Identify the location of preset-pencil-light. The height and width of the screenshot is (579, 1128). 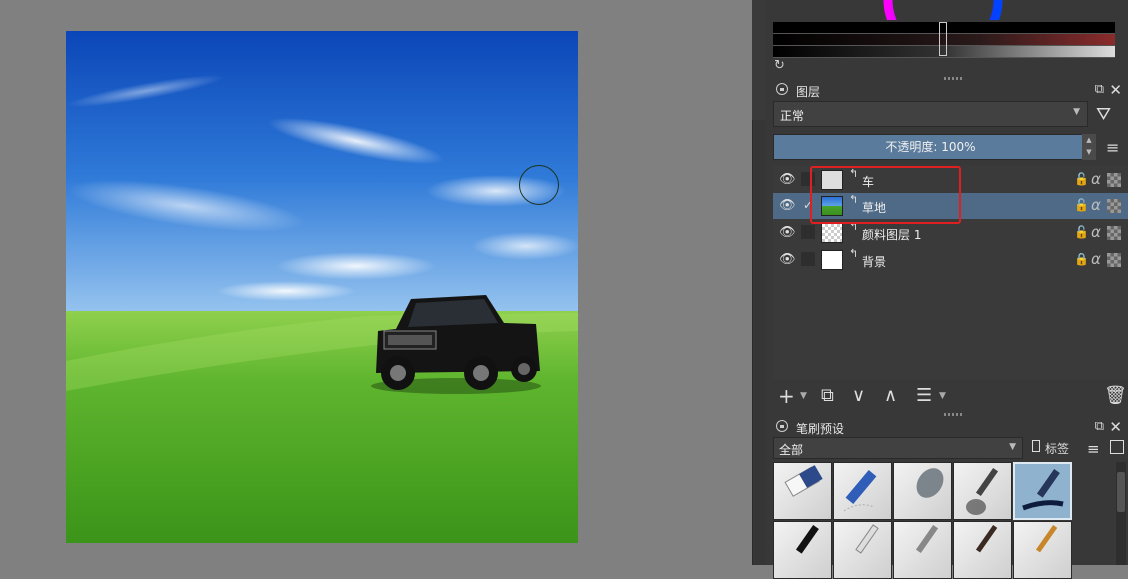
(862, 550).